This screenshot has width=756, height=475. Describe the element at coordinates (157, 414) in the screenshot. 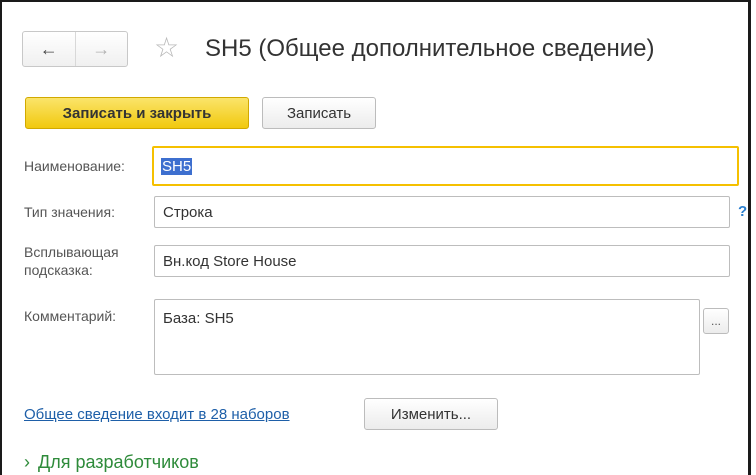

I see `sets-link: Общее сведение входит в 28 наборов` at that location.